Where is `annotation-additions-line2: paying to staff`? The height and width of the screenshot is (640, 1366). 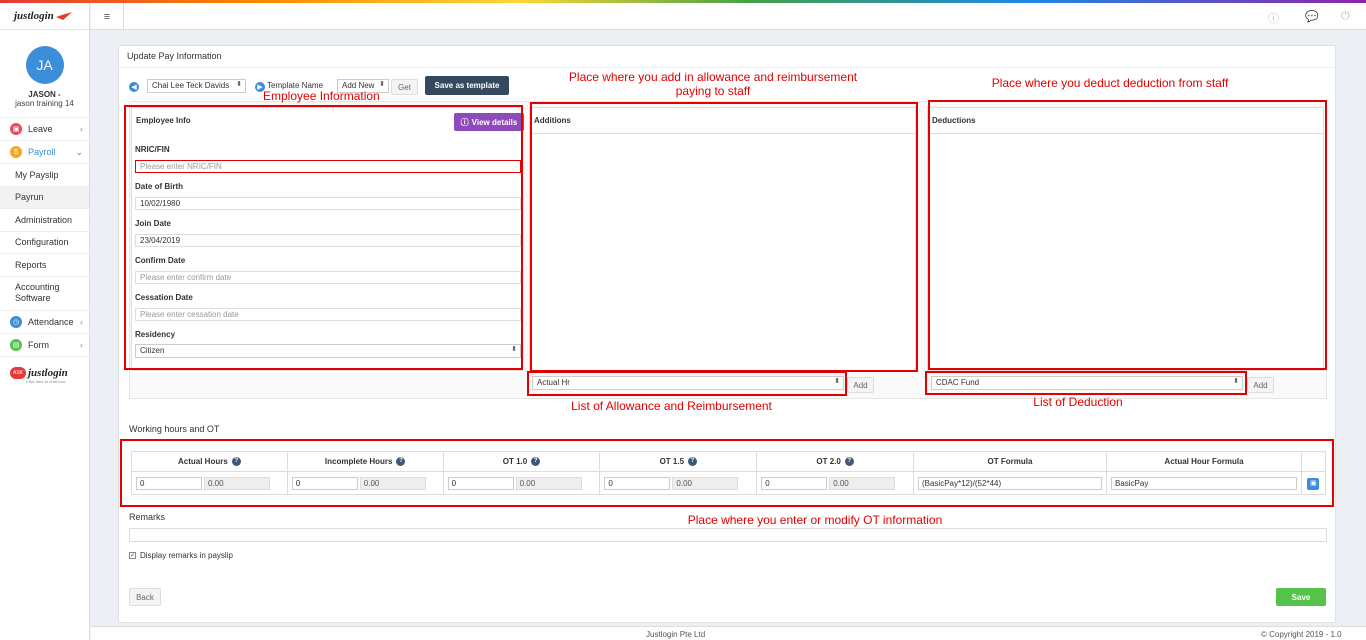
annotation-additions-line2: paying to staff is located at coordinates (713, 91).